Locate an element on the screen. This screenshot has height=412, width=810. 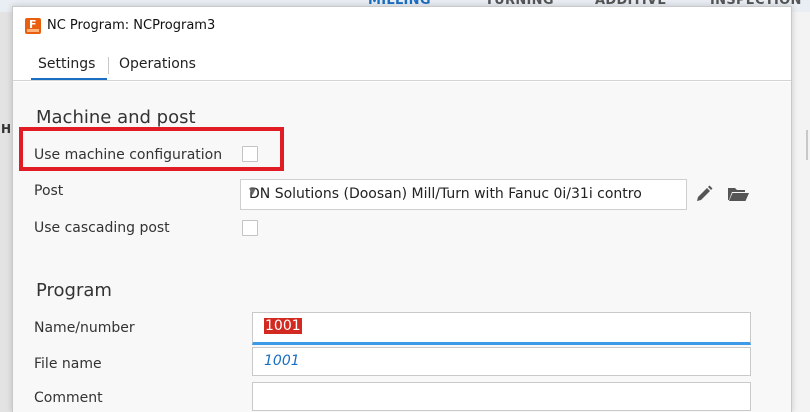
tab-settings: Settings is located at coordinates (66, 64).